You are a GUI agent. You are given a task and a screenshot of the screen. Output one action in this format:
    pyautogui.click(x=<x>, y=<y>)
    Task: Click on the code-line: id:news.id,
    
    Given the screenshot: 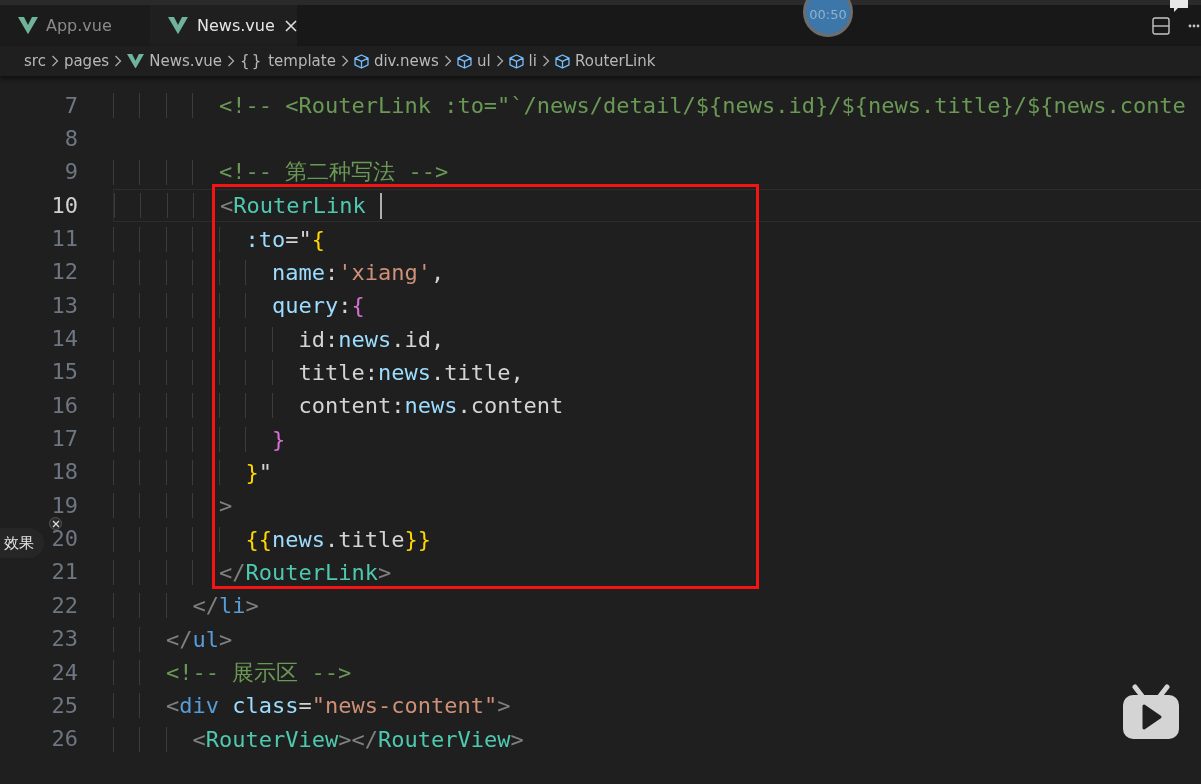 What is the action you would take?
    pyautogui.click(x=371, y=339)
    